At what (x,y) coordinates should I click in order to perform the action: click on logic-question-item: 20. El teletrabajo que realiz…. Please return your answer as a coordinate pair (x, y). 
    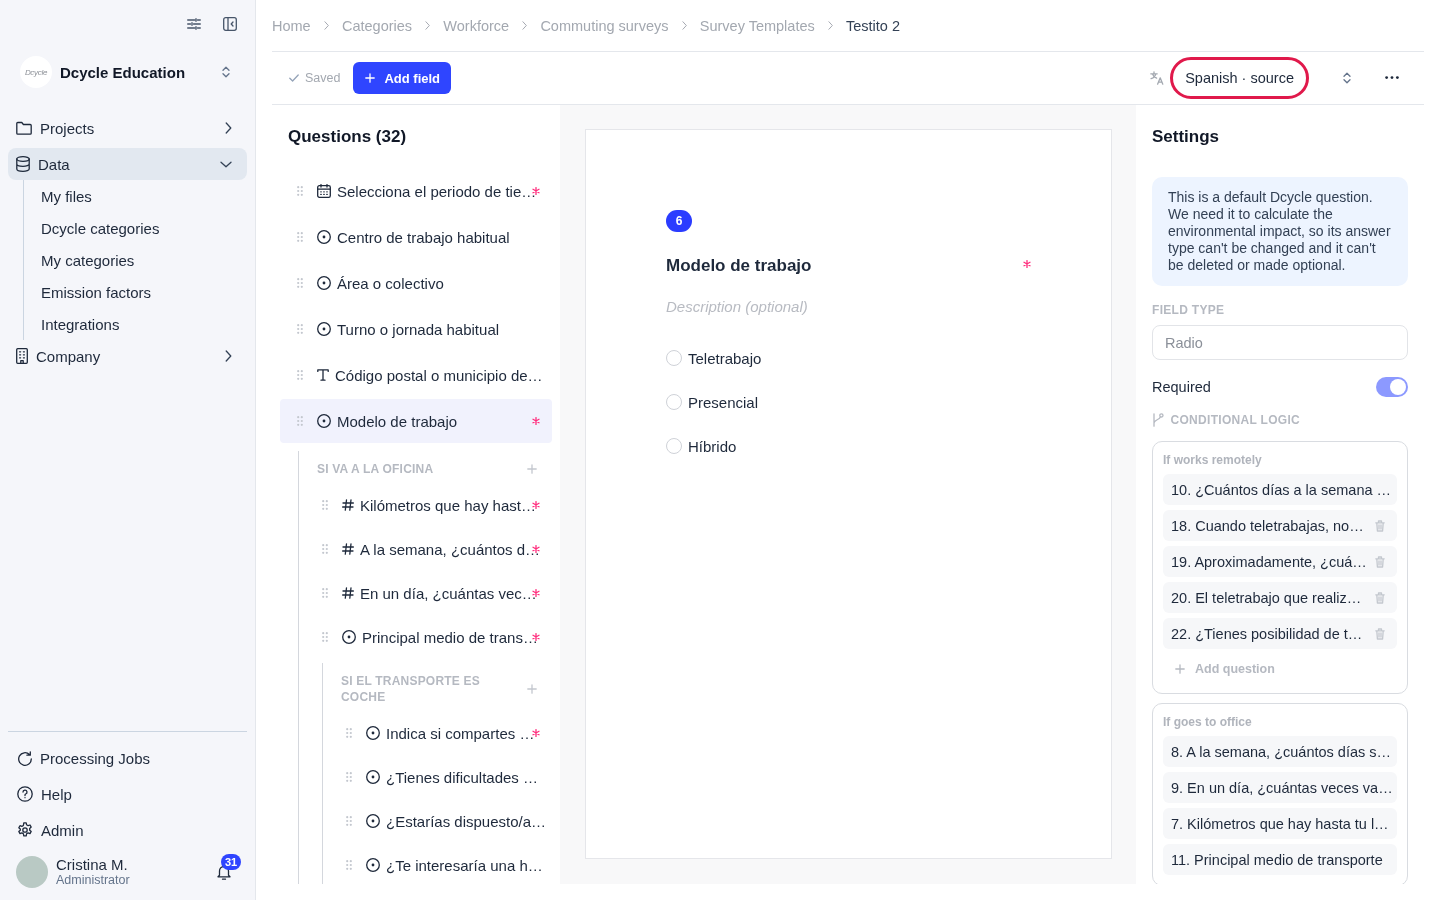
    Looking at the image, I should click on (1280, 597).